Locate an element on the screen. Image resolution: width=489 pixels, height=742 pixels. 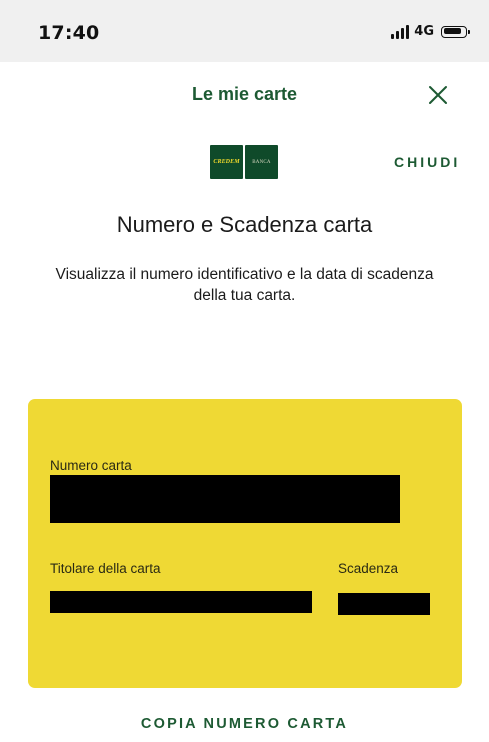
bank-logo: CREDEM BANCA is located at coordinates (244, 162).